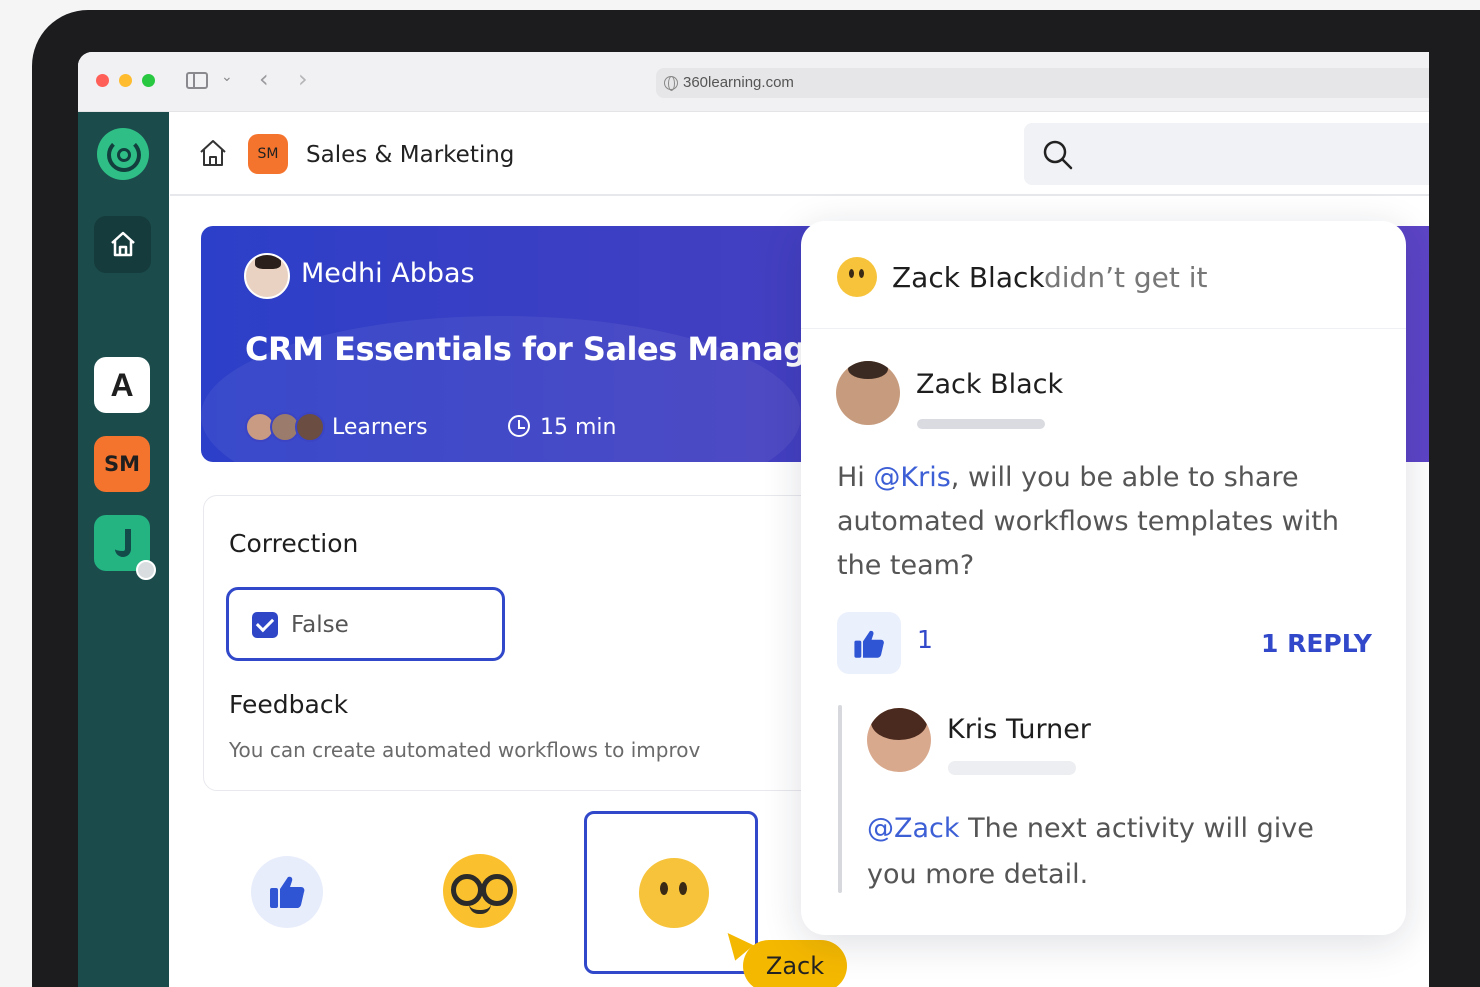  What do you see at coordinates (1042, 83) in the screenshot?
I see `address-bar: 360learning.com` at bounding box center [1042, 83].